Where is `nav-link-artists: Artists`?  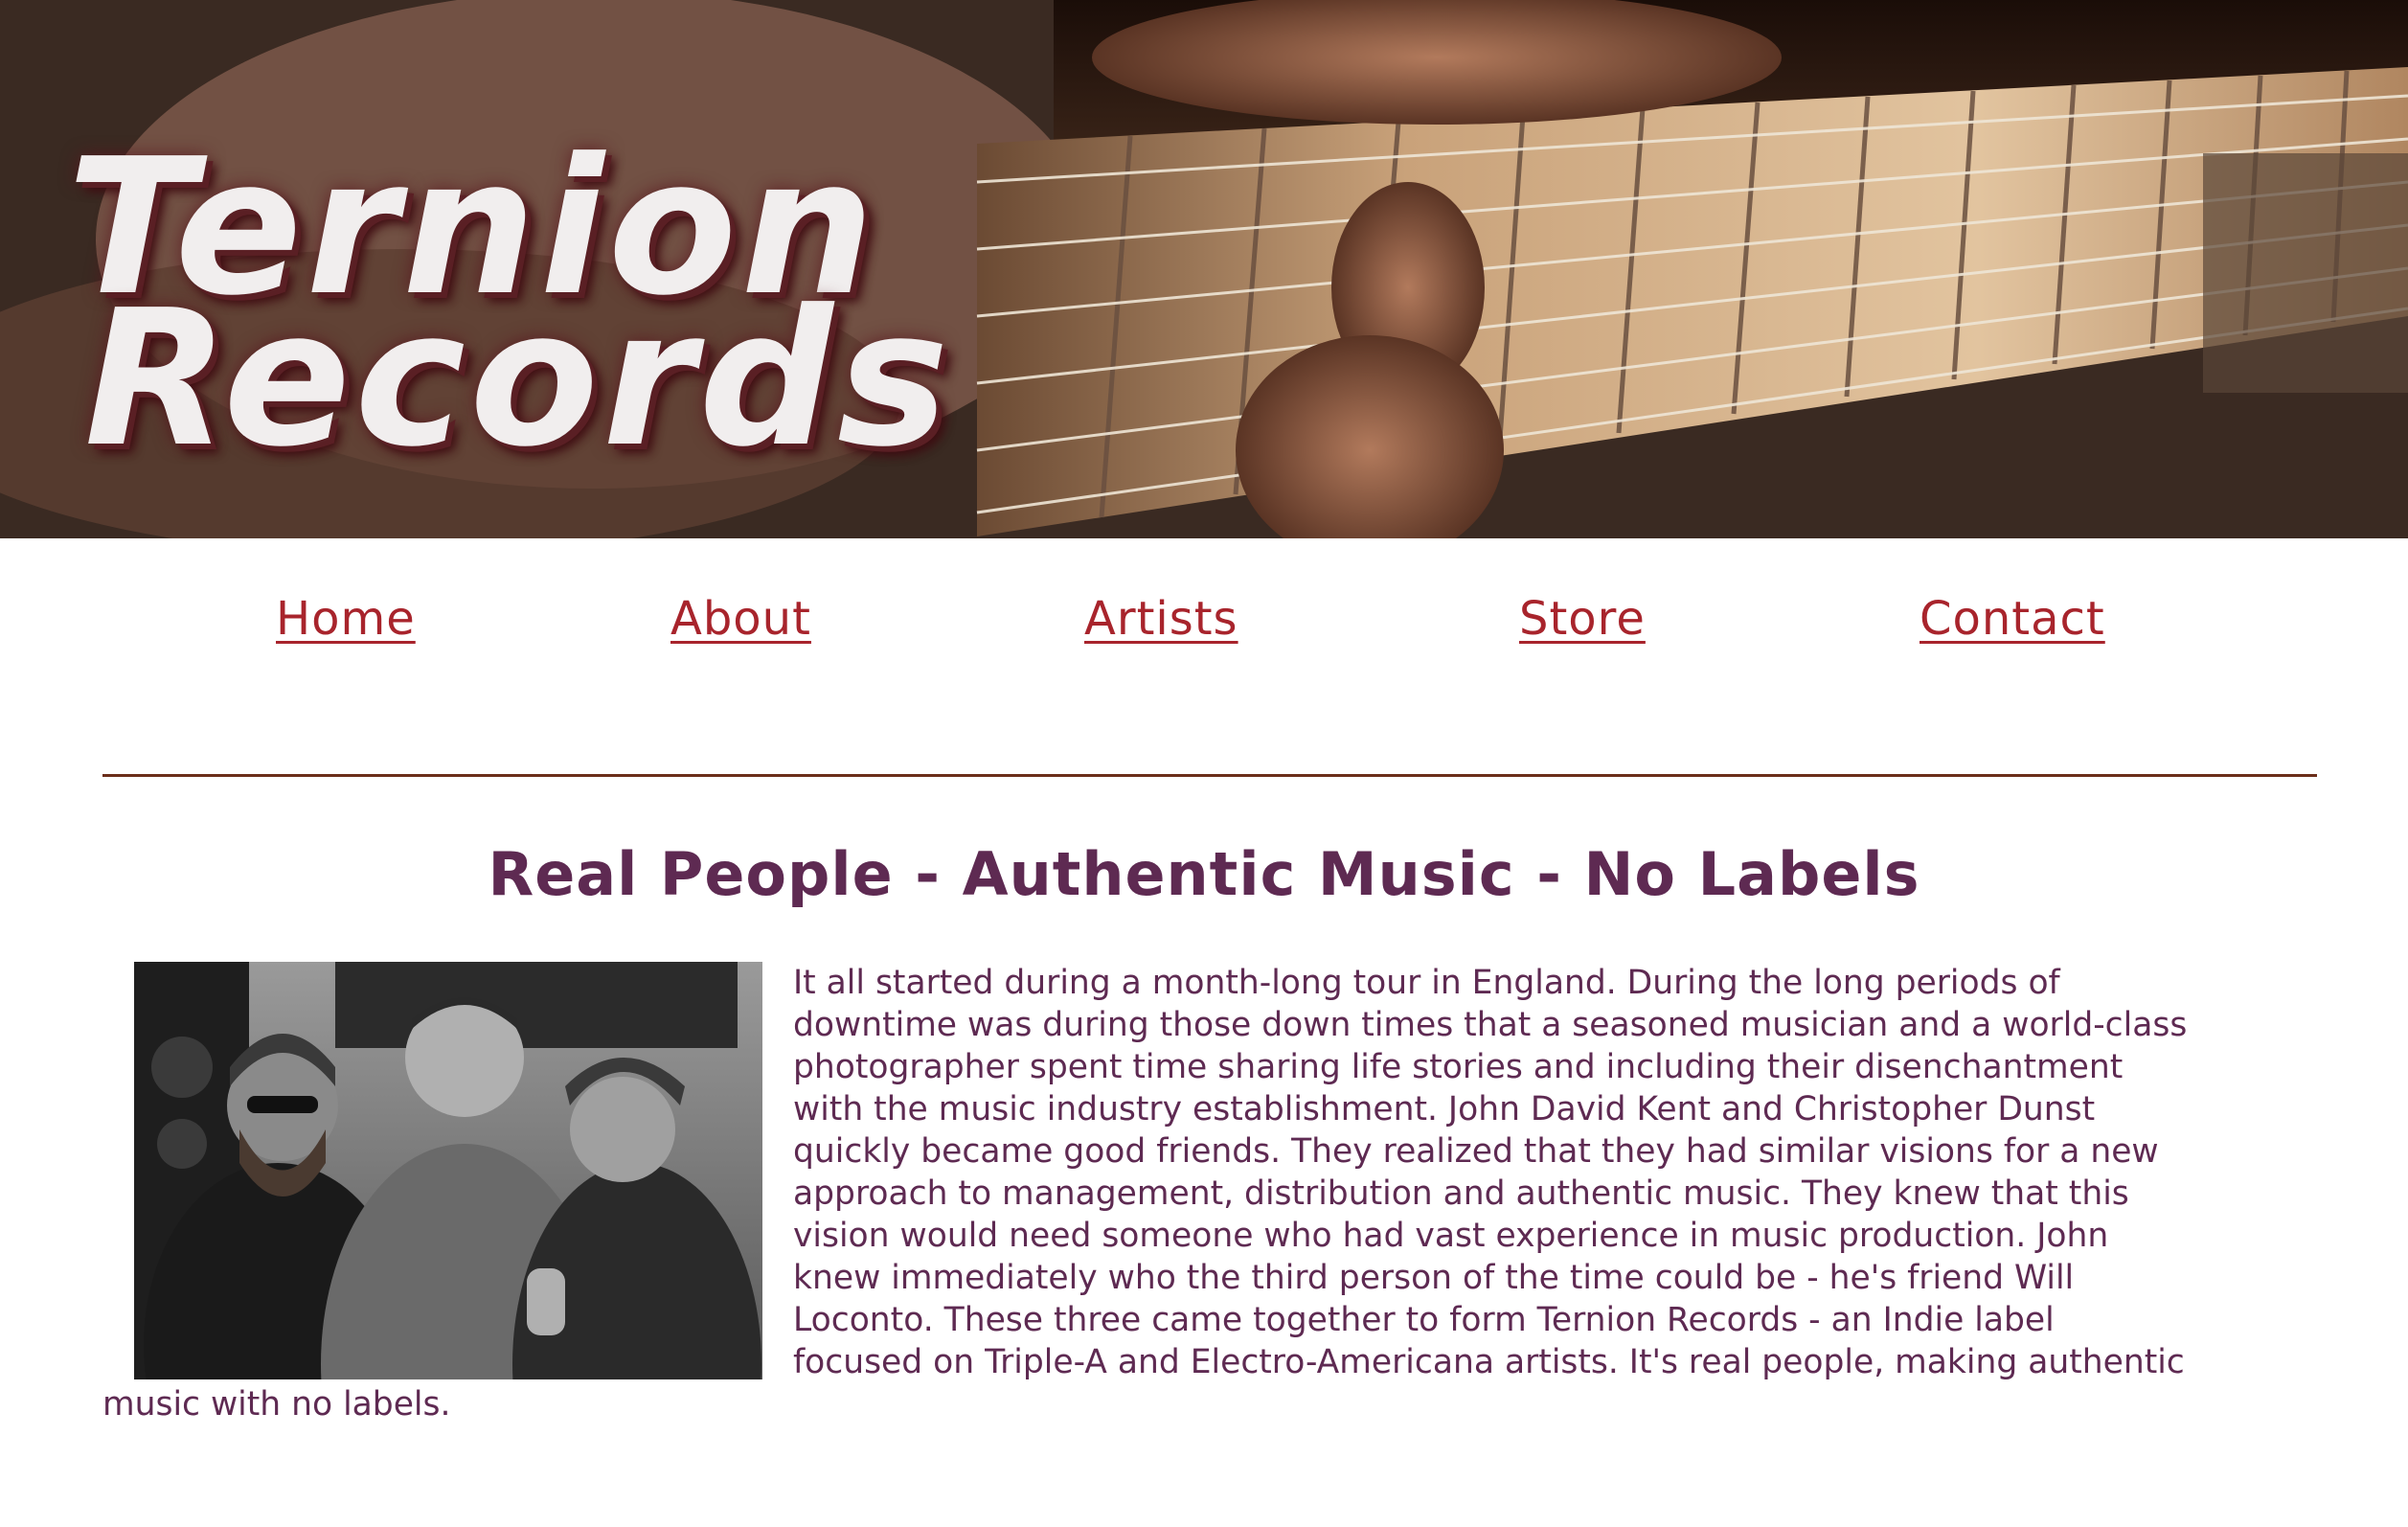
nav-link-artists: Artists is located at coordinates (1161, 619).